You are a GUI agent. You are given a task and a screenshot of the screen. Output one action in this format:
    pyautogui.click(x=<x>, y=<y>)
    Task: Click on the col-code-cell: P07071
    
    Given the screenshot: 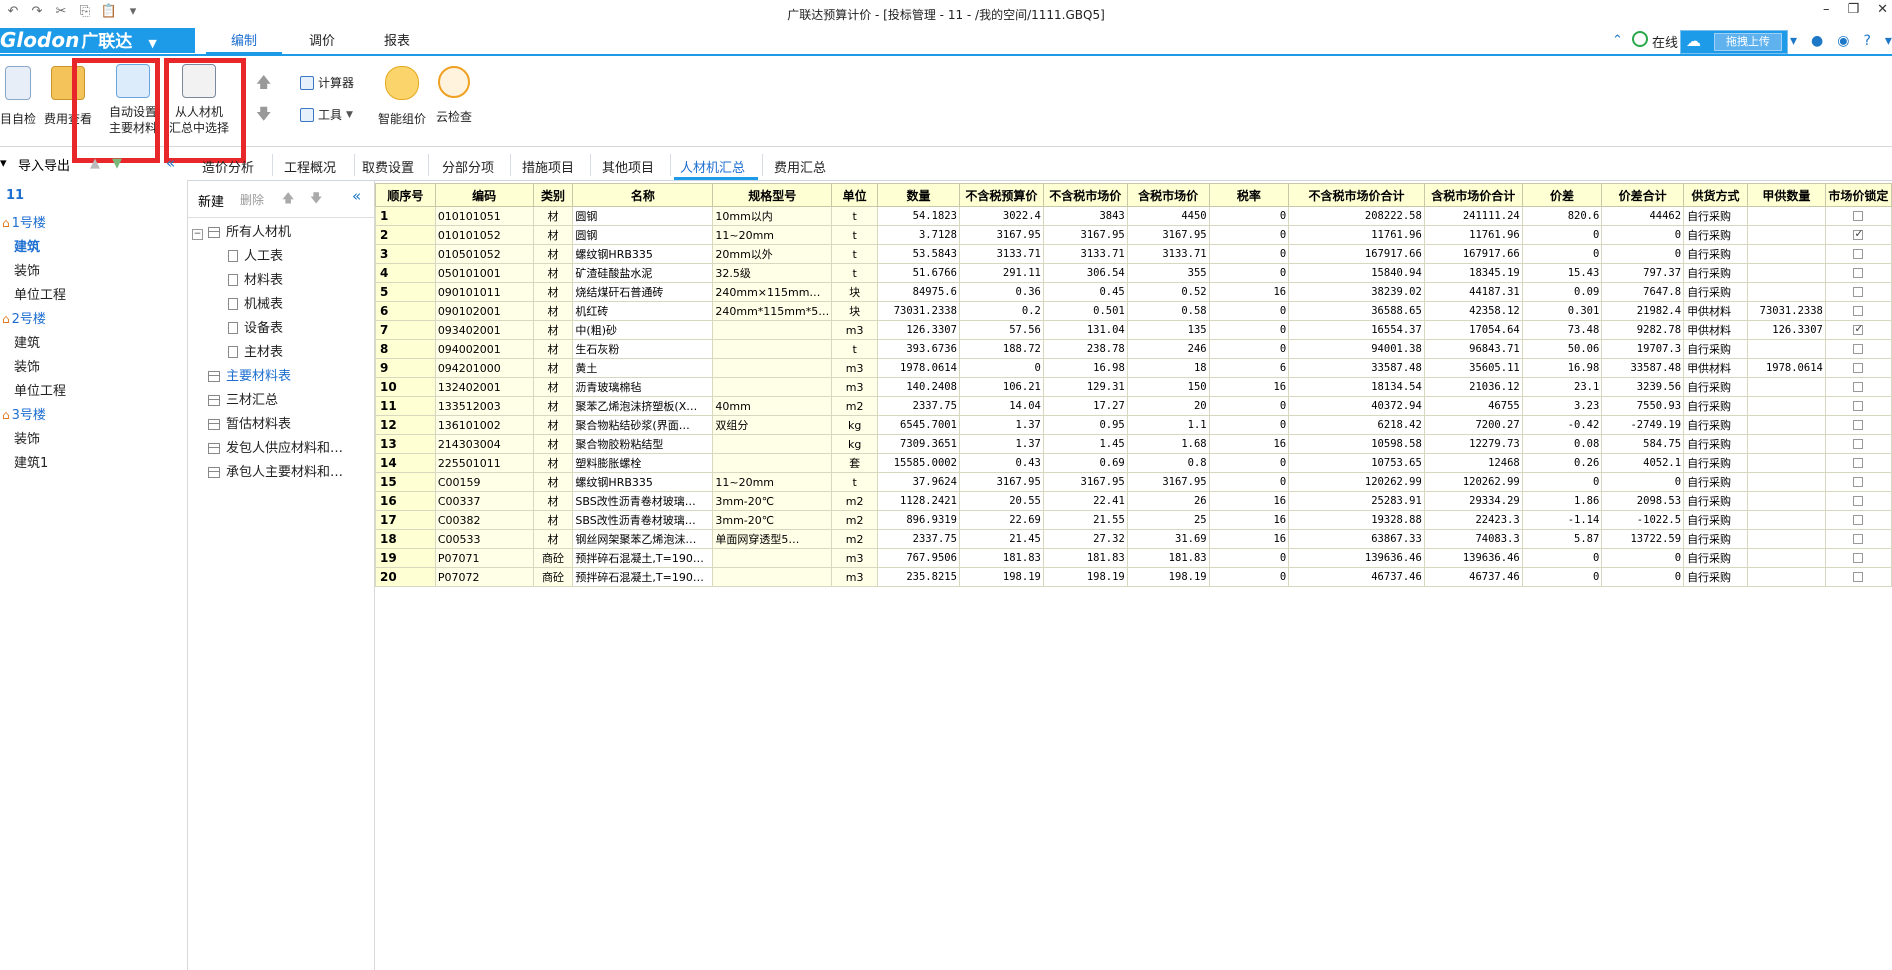 What is the action you would take?
    pyautogui.click(x=484, y=558)
    